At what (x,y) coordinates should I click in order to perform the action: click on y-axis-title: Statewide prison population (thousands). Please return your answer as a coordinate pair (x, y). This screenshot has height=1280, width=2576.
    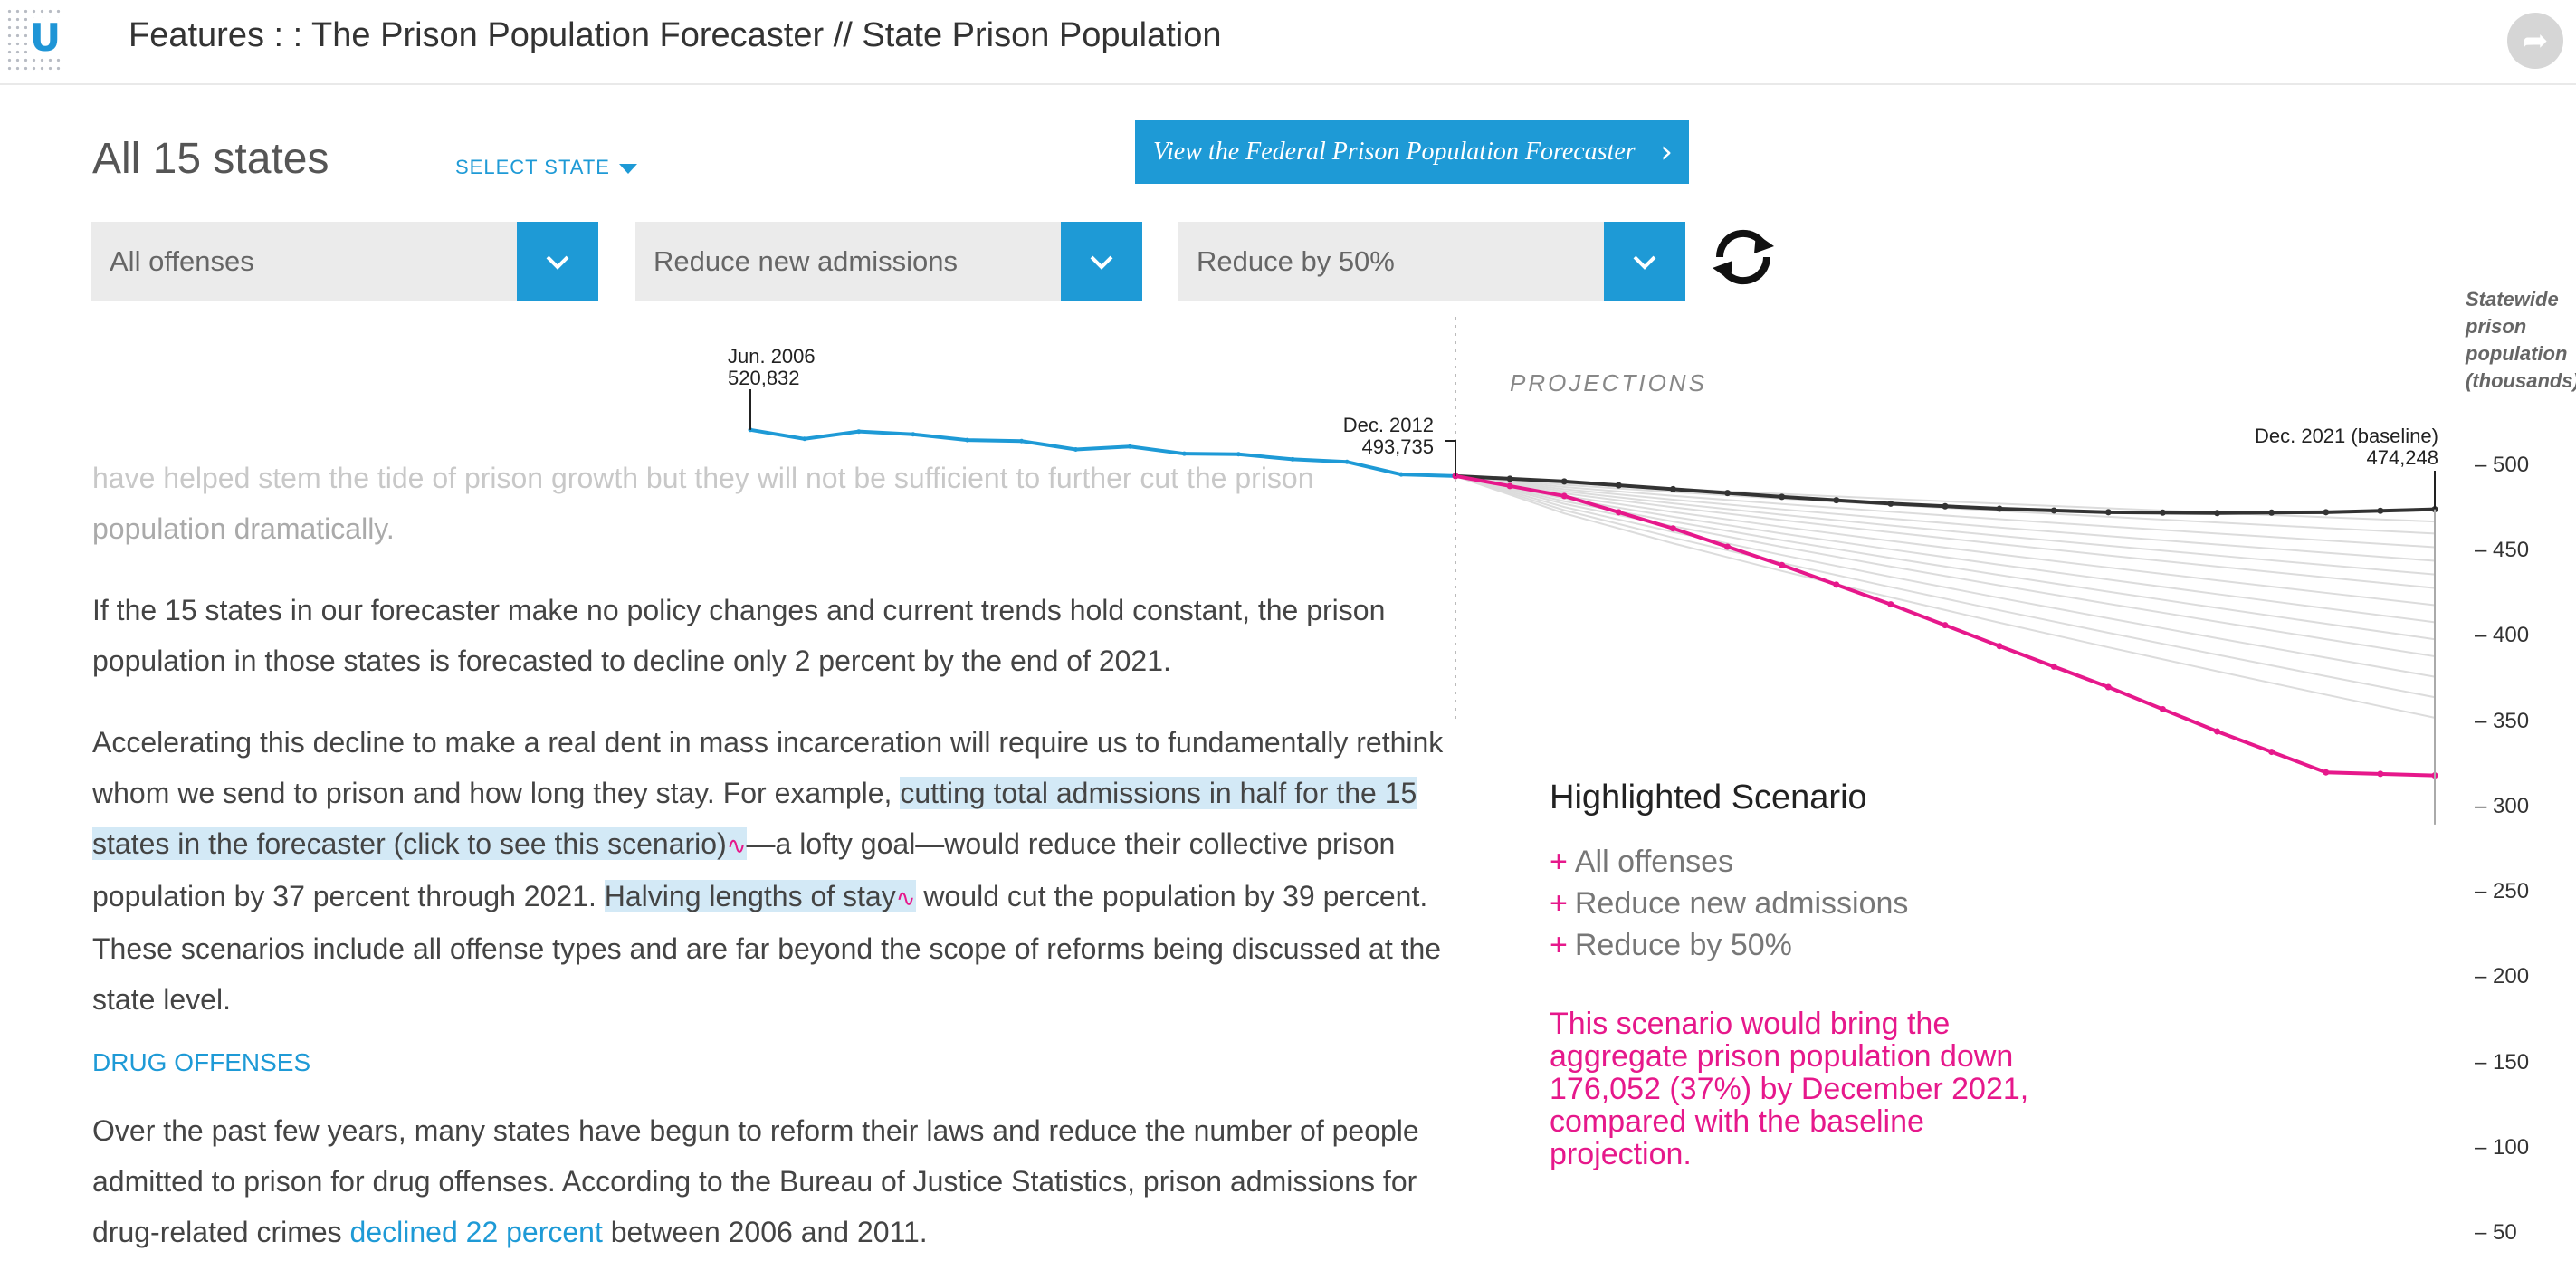
    Looking at the image, I should click on (2521, 340).